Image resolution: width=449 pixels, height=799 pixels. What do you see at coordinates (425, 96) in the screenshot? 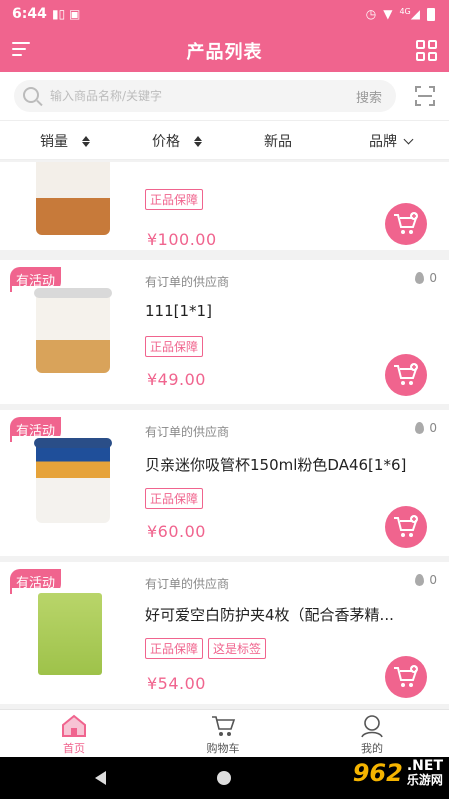
I see `scan-icon` at bounding box center [425, 96].